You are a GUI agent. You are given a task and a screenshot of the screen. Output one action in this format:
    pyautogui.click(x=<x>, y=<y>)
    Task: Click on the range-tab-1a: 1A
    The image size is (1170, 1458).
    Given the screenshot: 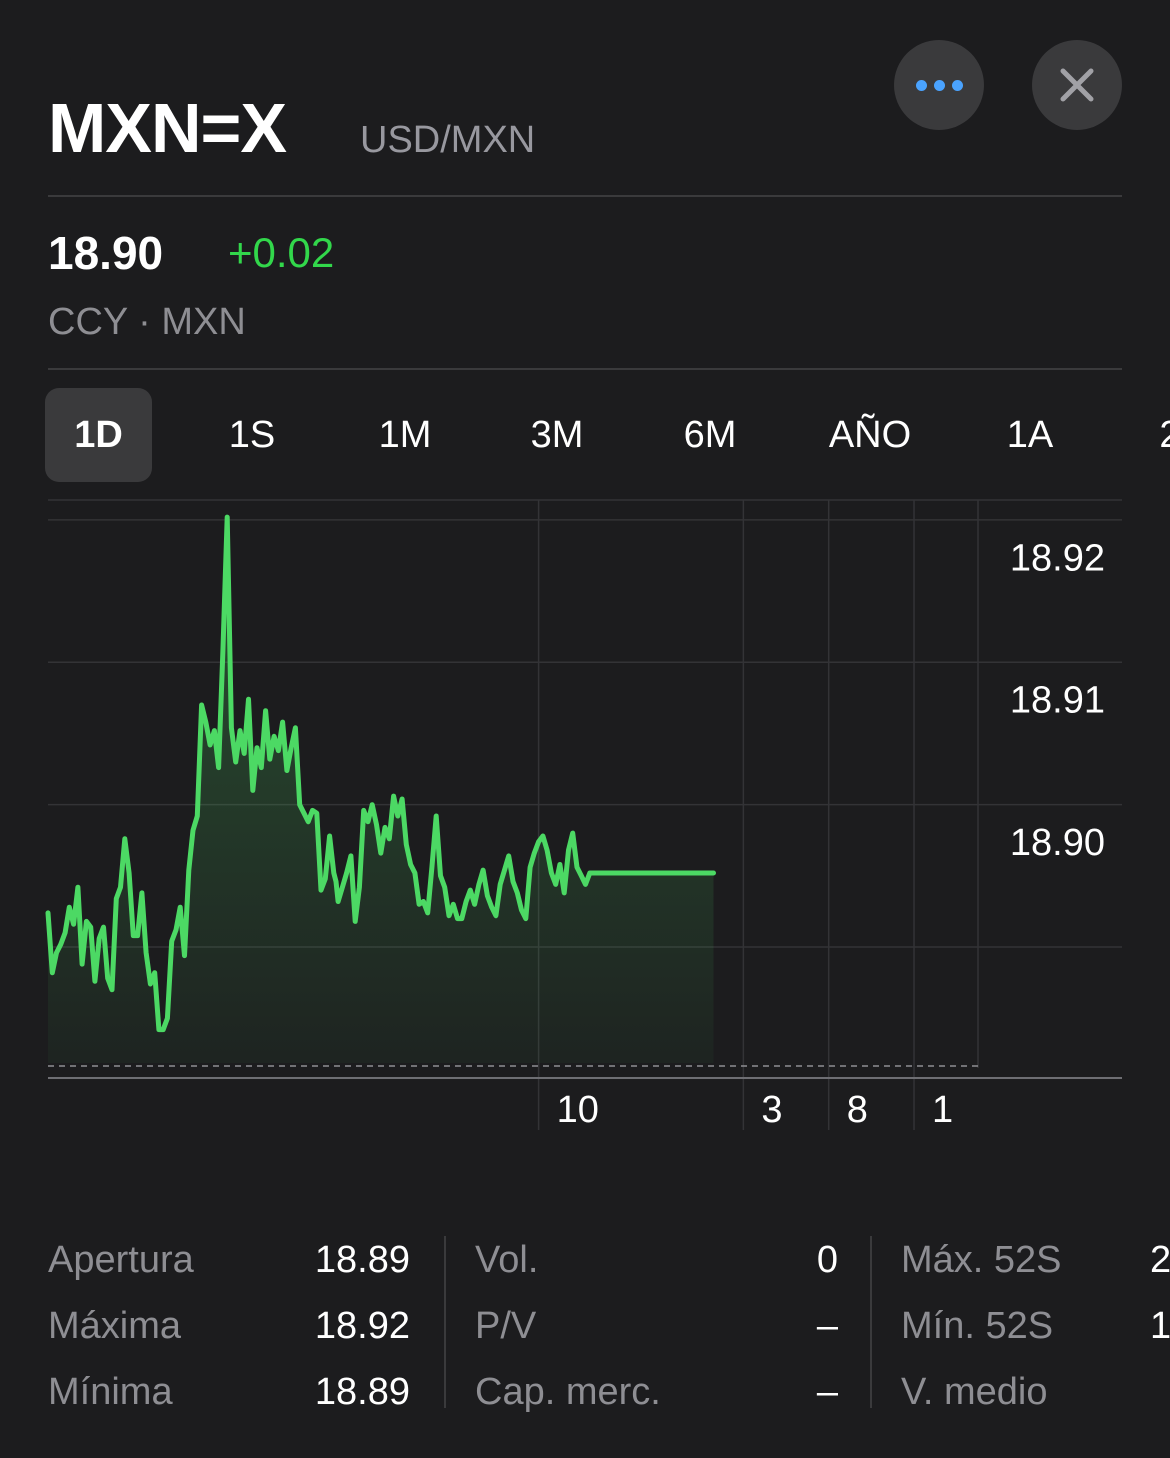 What is the action you would take?
    pyautogui.click(x=1030, y=435)
    